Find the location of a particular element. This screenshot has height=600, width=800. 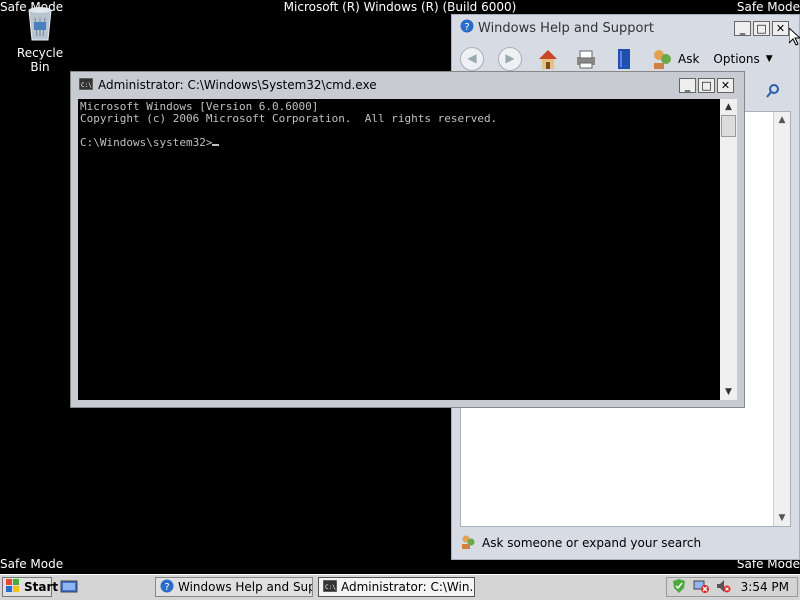

show-desktop-icon is located at coordinates (69, 588).